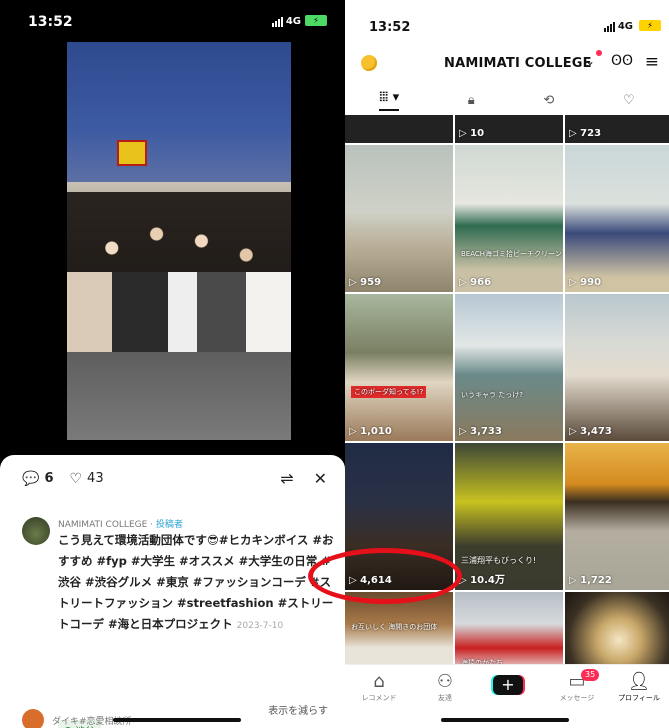 The image size is (669, 728). Describe the element at coordinates (509, 632) in the screenshot. I see `video-tile: 海猿のかたち` at that location.